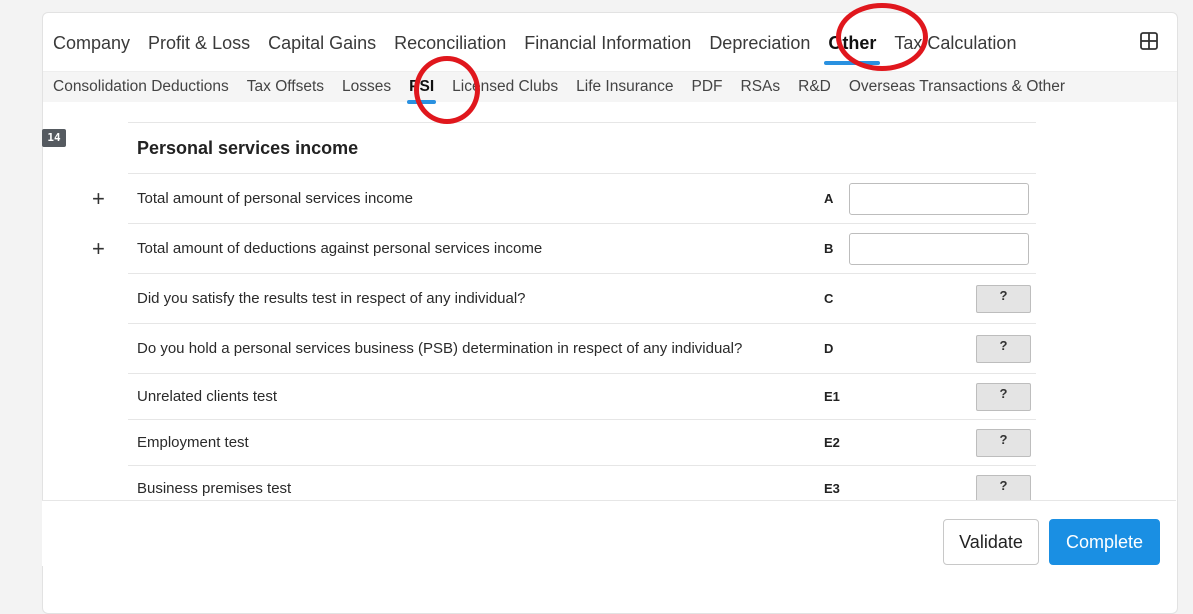 This screenshot has width=1193, height=614. What do you see at coordinates (322, 43) in the screenshot?
I see `tab-capital-gains: Capital Gains` at bounding box center [322, 43].